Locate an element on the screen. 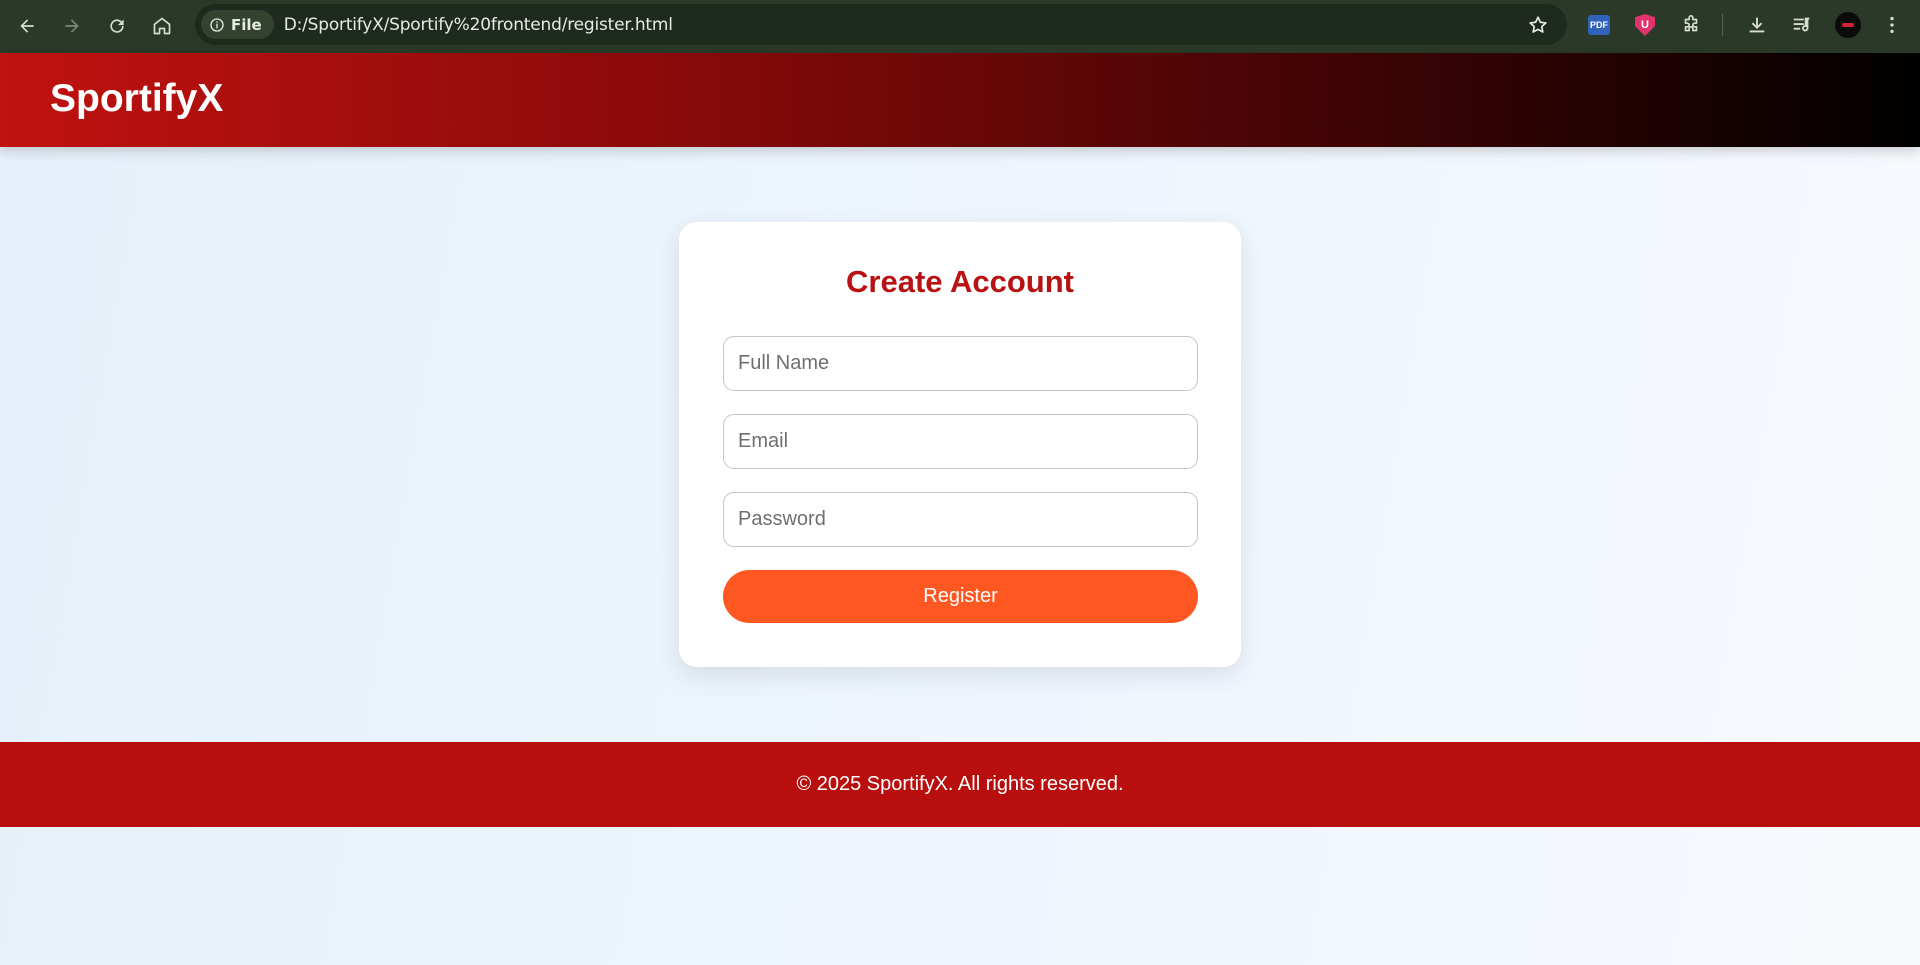 The image size is (1920, 965). site-footer: © 2025 SportifyX. All rights reserved. is located at coordinates (960, 784).